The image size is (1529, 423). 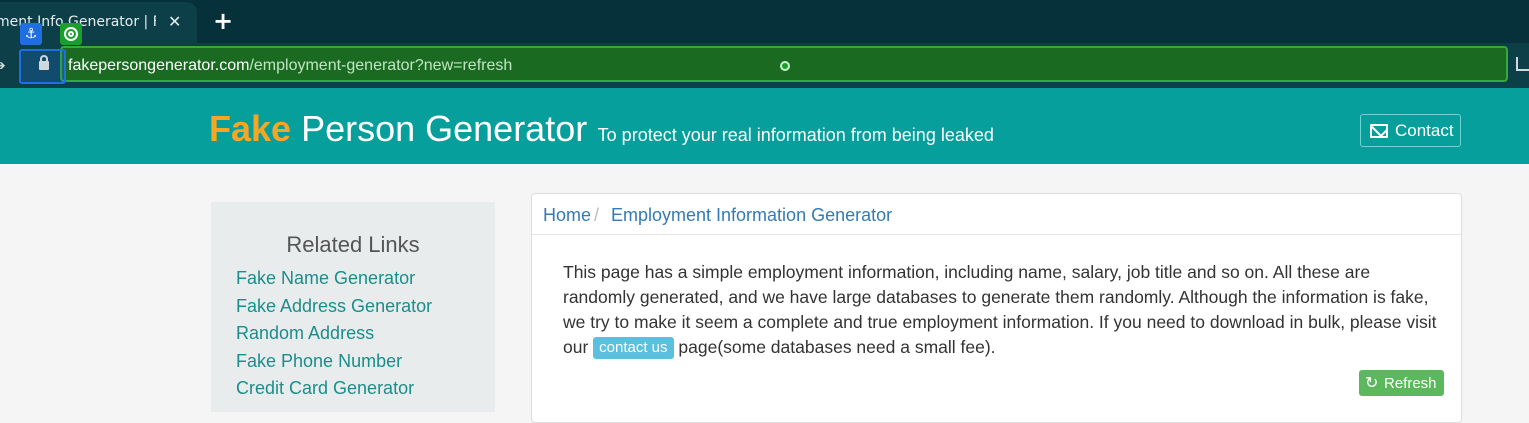 I want to click on share-icon, so click(x=1522, y=64).